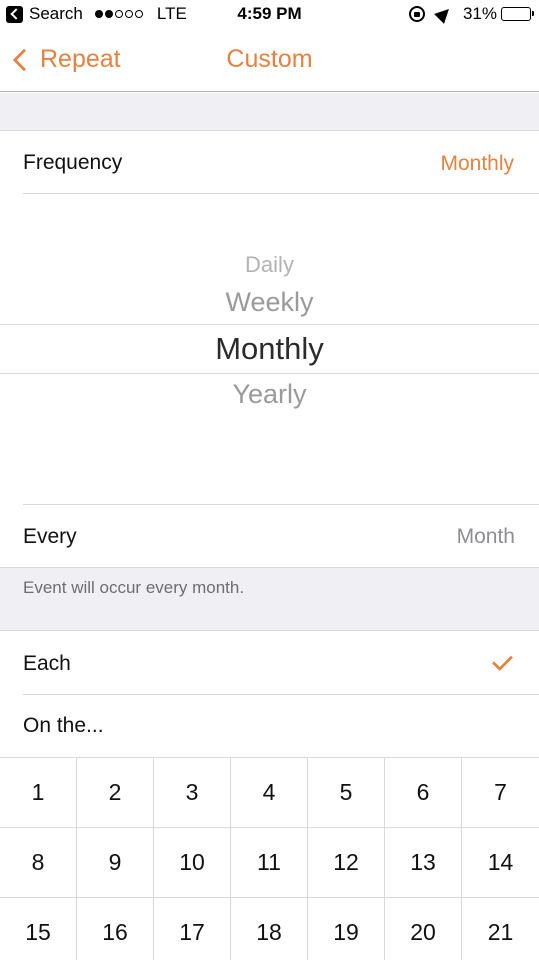 Image resolution: width=539 pixels, height=960 pixels. I want to click on day-cell-8: 8, so click(38, 863).